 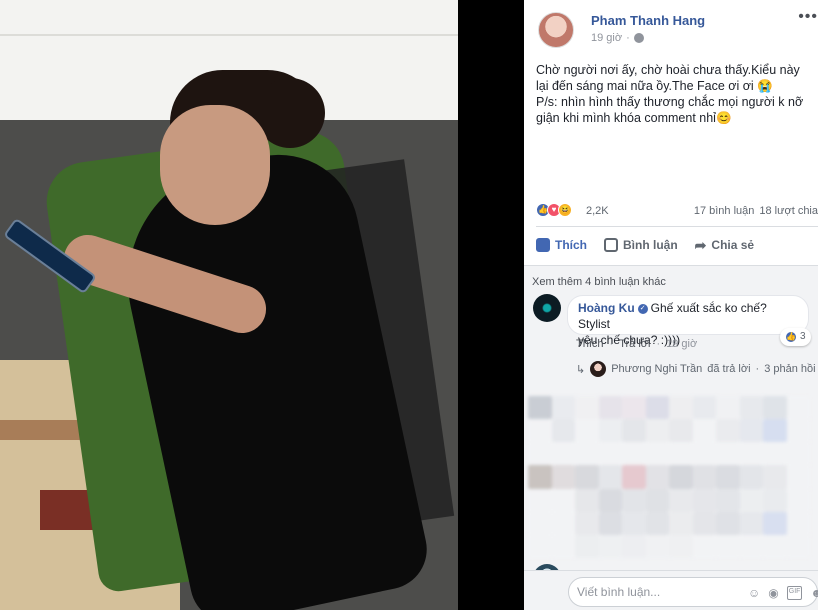 I want to click on comment-actions: Thích · Trả lời · 19 giờ, so click(x=636, y=344).